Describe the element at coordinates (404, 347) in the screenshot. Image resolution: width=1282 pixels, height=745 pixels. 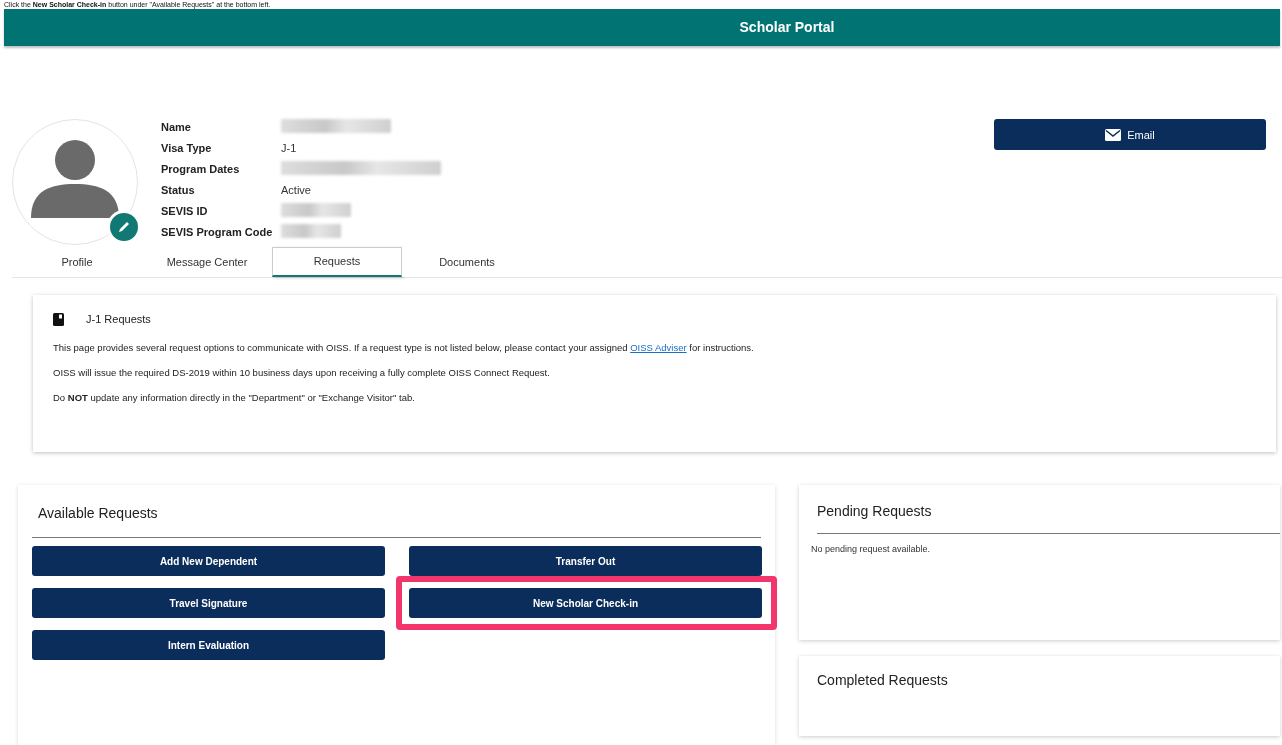
I see `info-paragraph: This page provides several request options to communicate with OISS. If a request type is not listed below, please contact your assigned OISS Adviser for instructions.` at that location.